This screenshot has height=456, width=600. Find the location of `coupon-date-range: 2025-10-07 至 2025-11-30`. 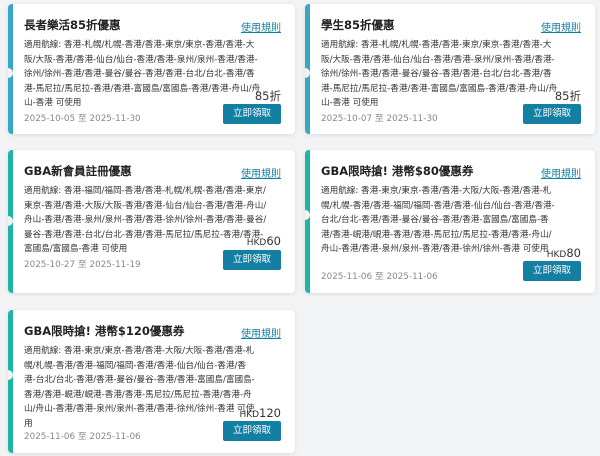

coupon-date-range: 2025-10-07 至 2025-11-30 is located at coordinates (379, 119).